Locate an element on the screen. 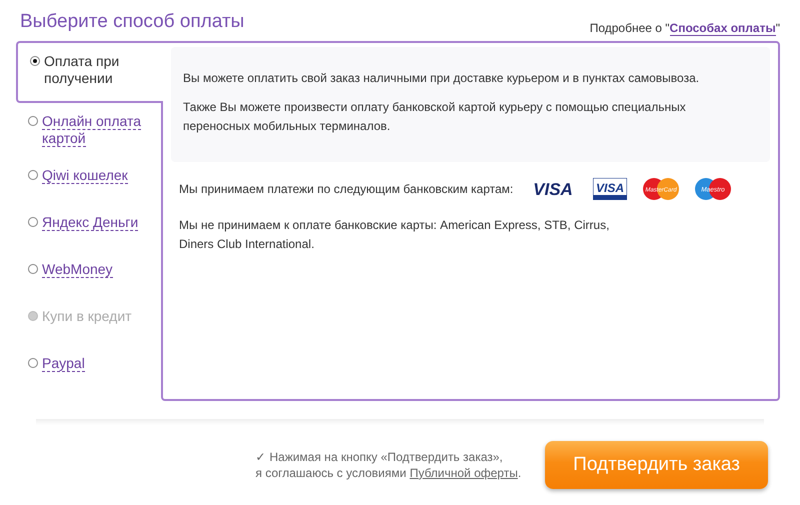 The height and width of the screenshot is (505, 800). payment-methods-link: Способах оплаты is located at coordinates (723, 28).